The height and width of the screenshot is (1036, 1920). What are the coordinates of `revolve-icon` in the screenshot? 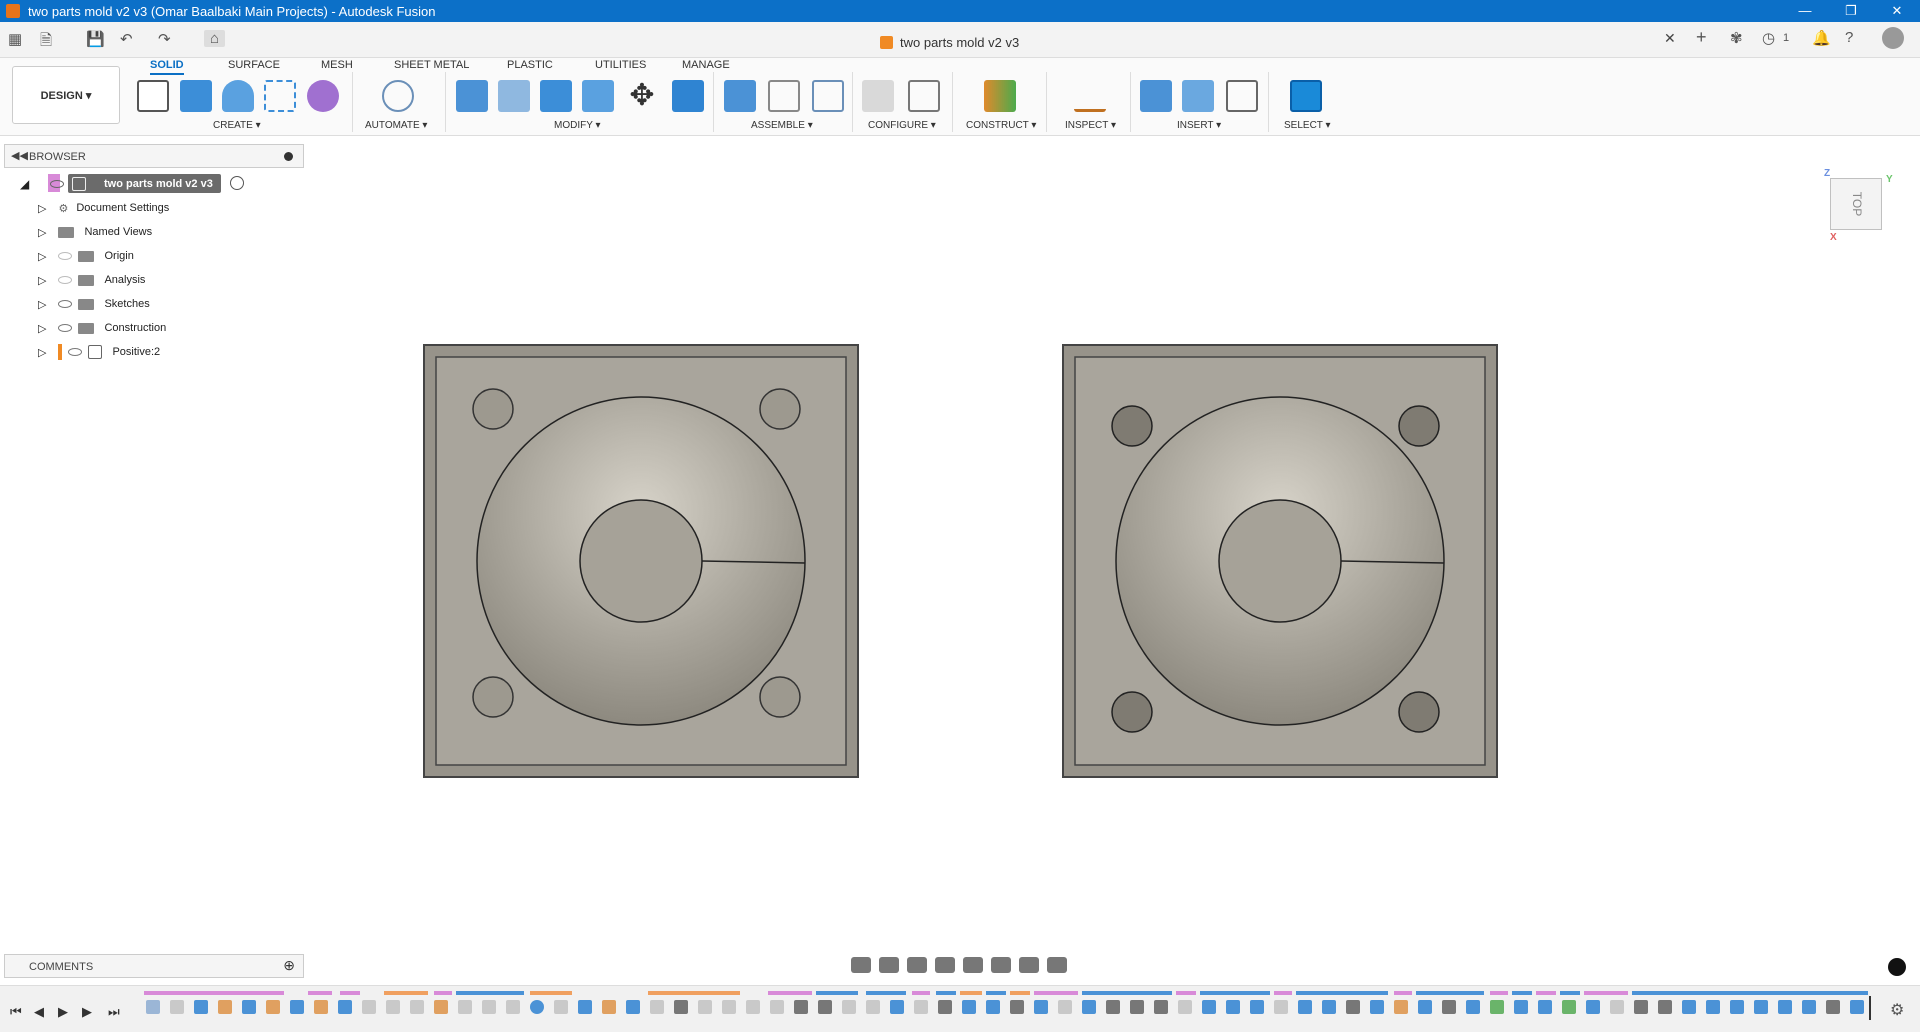 It's located at (238, 96).